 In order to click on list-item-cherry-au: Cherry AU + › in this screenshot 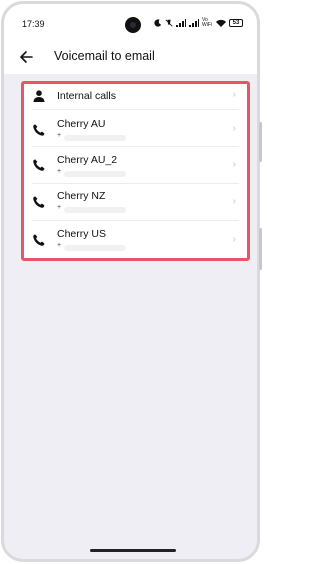, I will do `click(135, 128)`.